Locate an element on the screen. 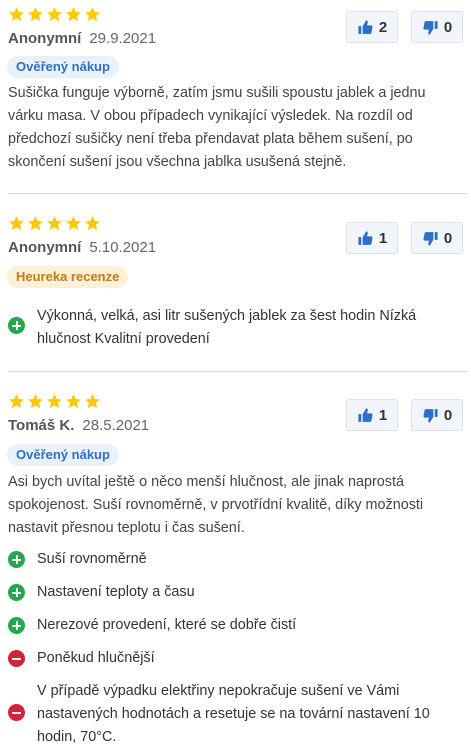 This screenshot has height=754, width=471. pro-item: Suší rovnoměrně is located at coordinates (235, 559).